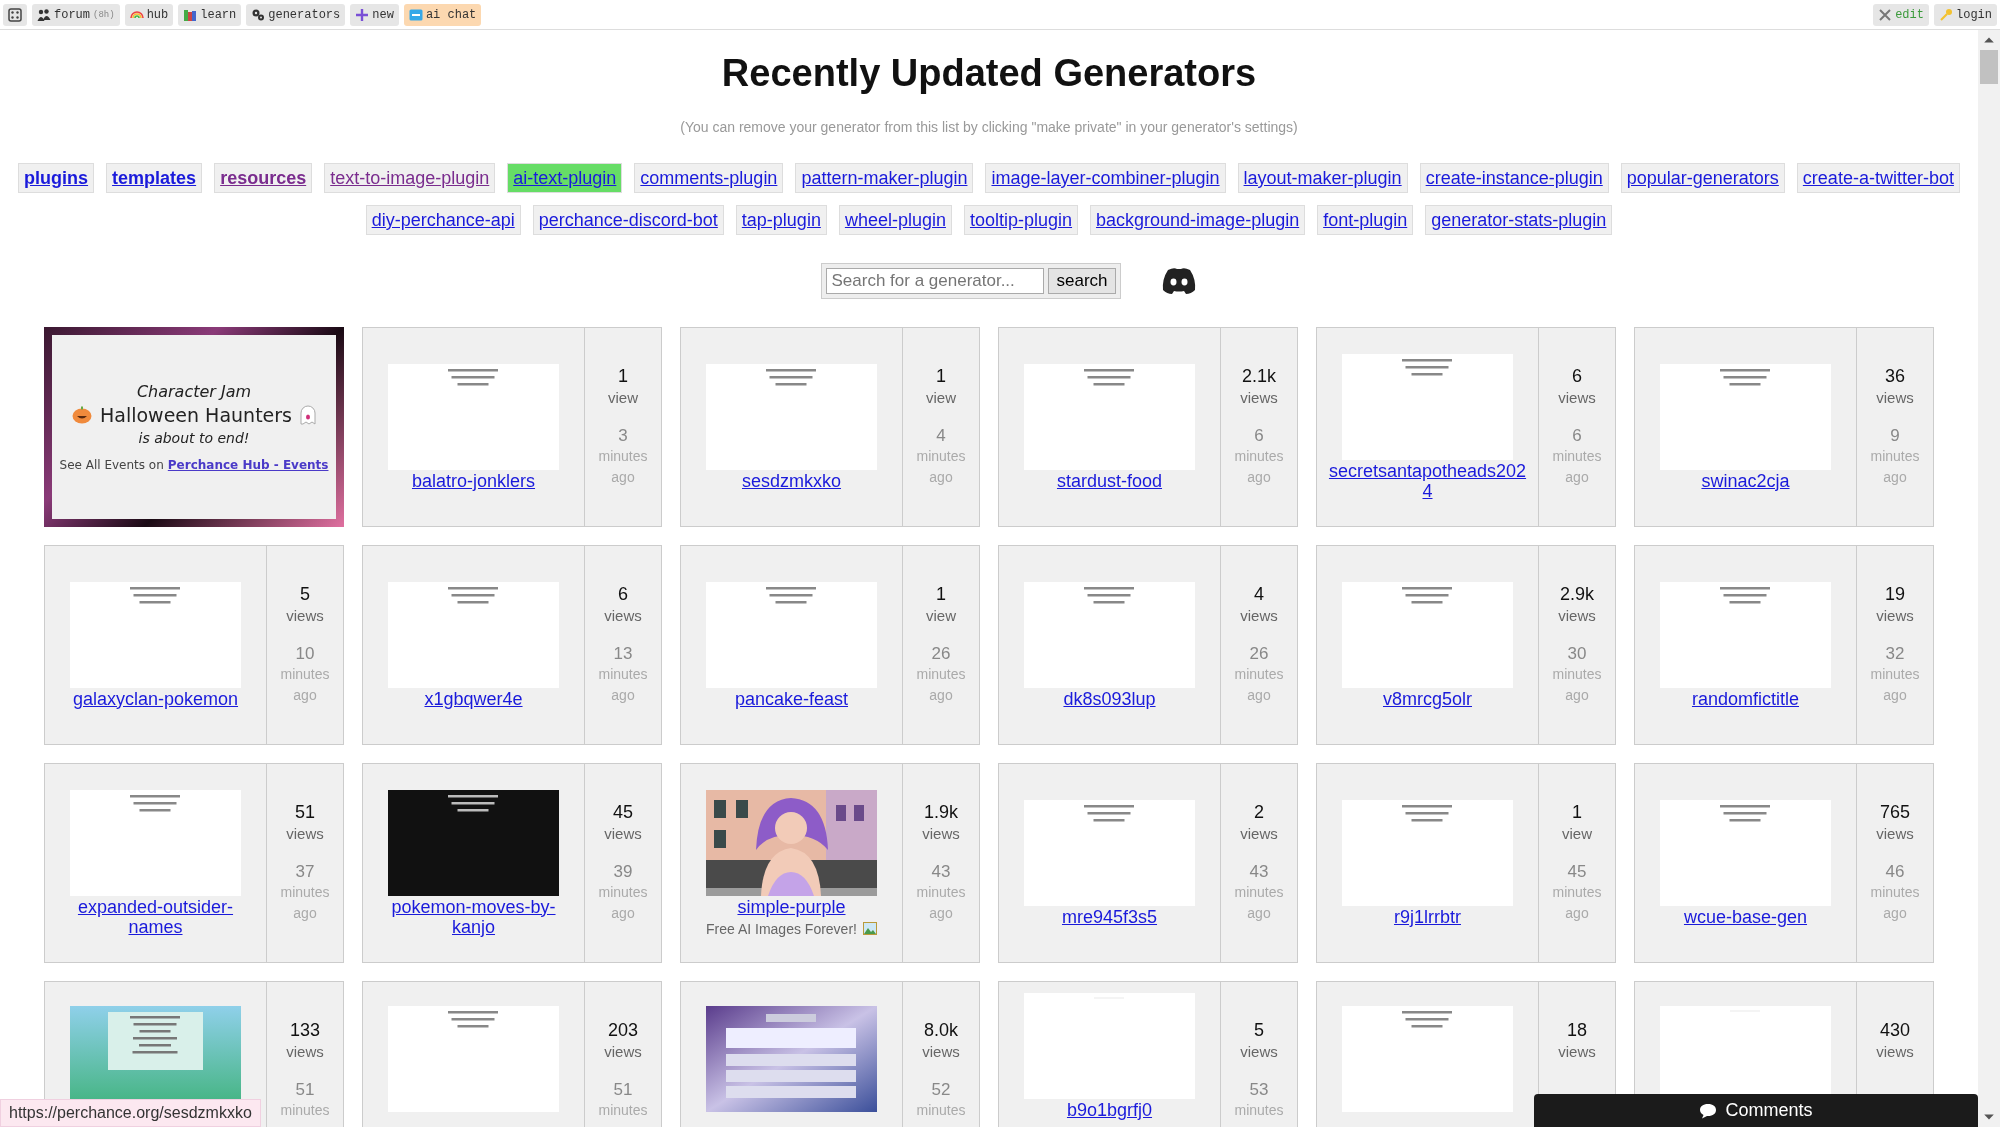  Describe the element at coordinates (941, 594) in the screenshot. I see `view-count: 1` at that location.